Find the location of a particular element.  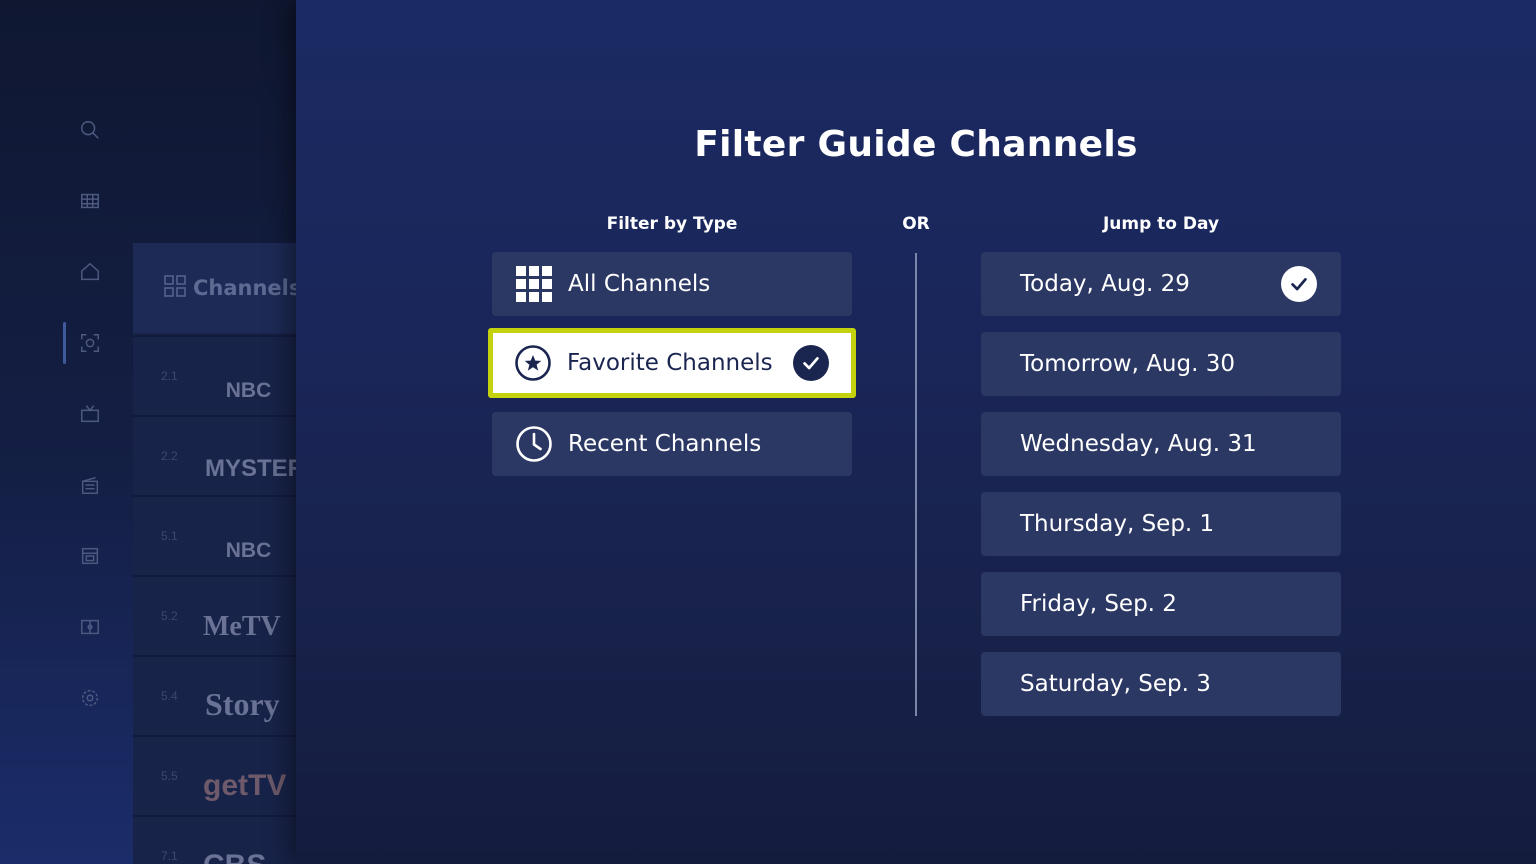

channel-row: 5.5 getTV is located at coordinates (214, 774).